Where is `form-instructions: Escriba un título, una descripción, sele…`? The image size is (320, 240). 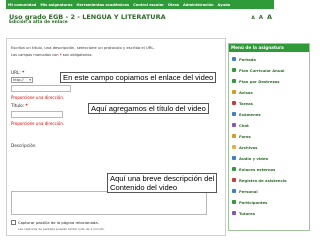
form-instructions: Escriba un título, una descripción, sele… is located at coordinates (83, 47).